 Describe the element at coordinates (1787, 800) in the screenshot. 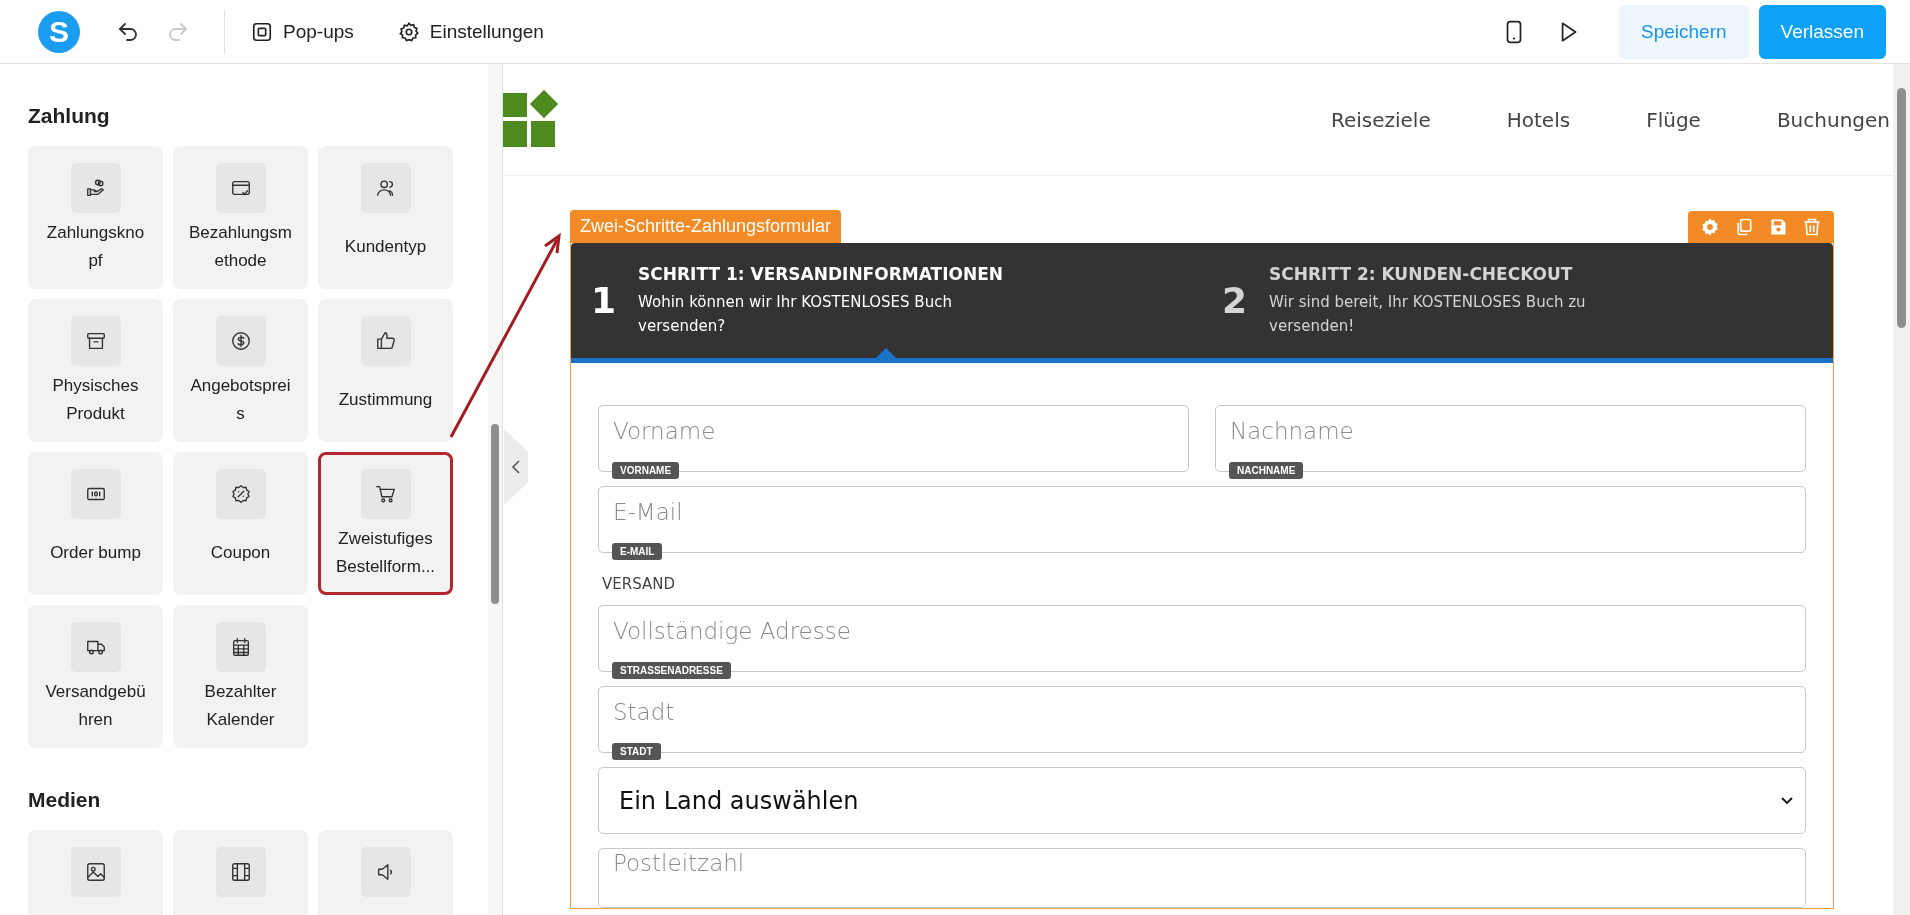

I see `chevron-down-icon` at that location.